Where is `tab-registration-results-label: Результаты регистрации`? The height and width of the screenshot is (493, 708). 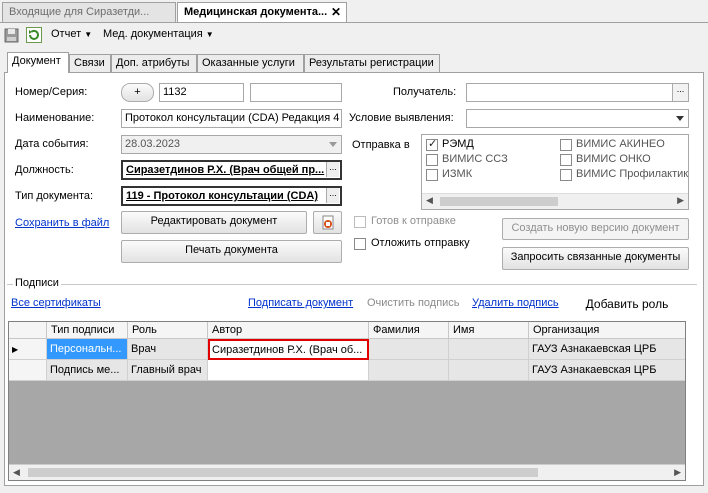
tab-registration-results-label: Результаты регистрации is located at coordinates (371, 63).